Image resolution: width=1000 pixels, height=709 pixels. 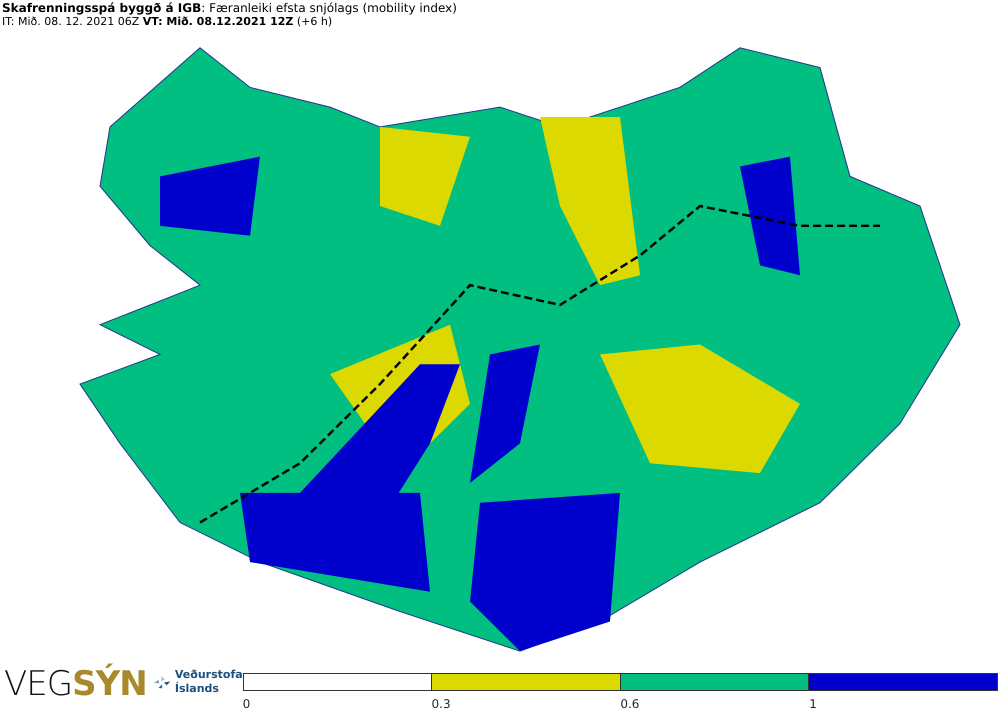 I want to click on vegsyn-logo: VEGSÝN, so click(x=75, y=684).